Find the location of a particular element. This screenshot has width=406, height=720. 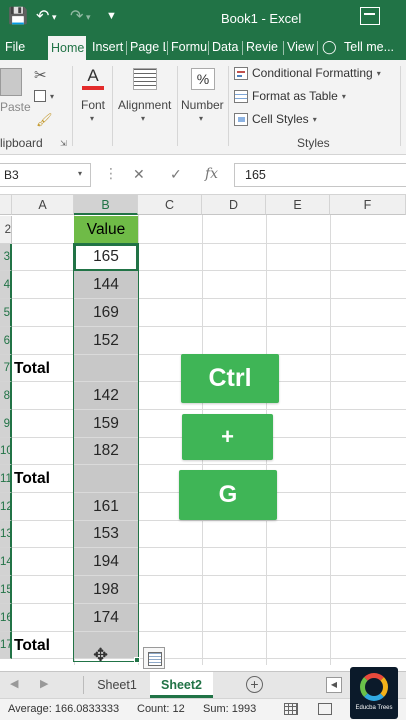

redo-dropdown-icon: ▾ is located at coordinates (88, 17).